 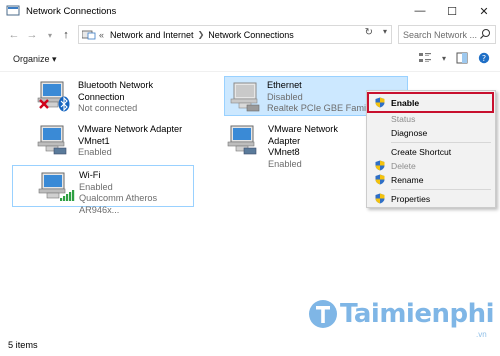 I want to click on recent-locations-icon: ▾, so click(x=50, y=35).